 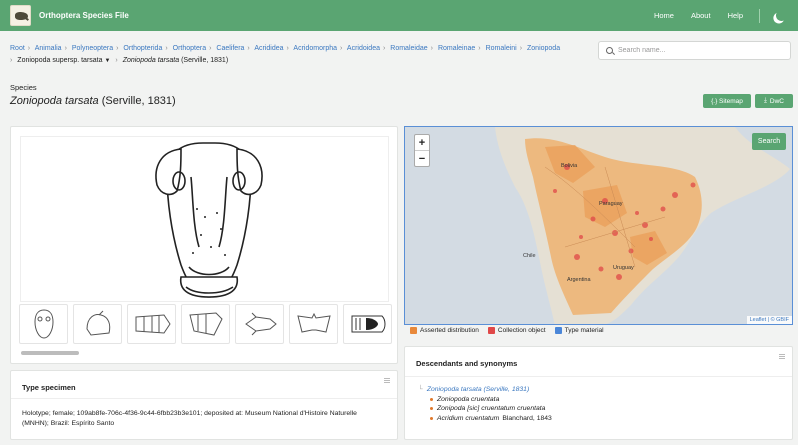 I want to click on breadcrumb-romaleidae: Romaleidae, so click(x=408, y=48).